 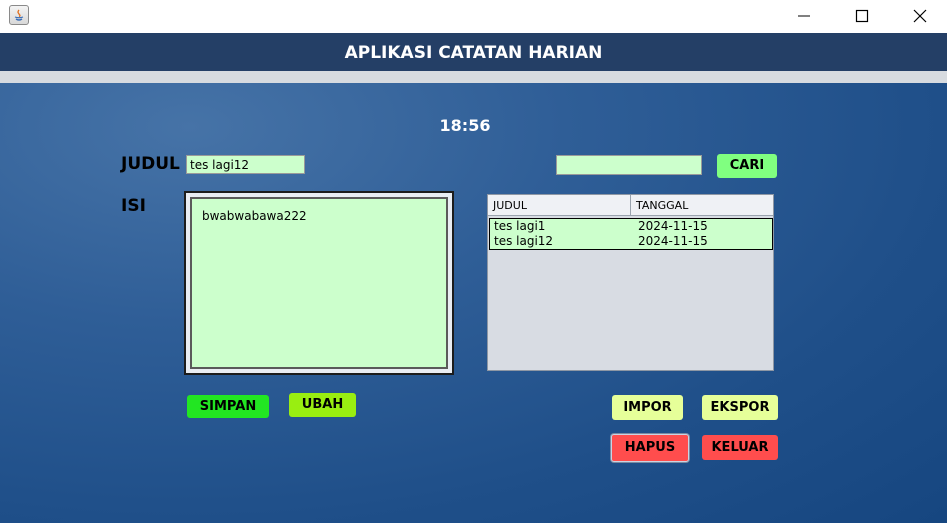 What do you see at coordinates (133, 206) in the screenshot?
I see `isi-label: ISI` at bounding box center [133, 206].